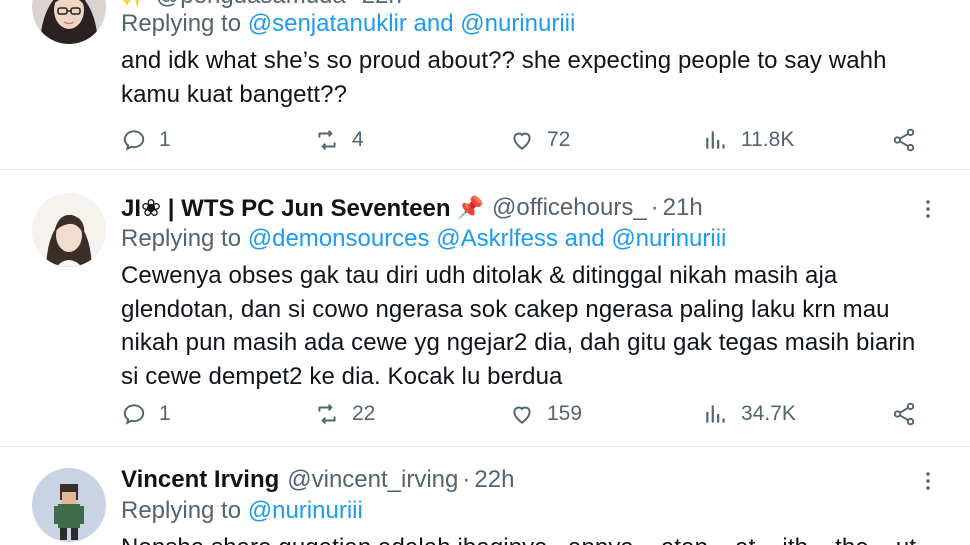 The image size is (970, 545). Describe the element at coordinates (768, 139) in the screenshot. I see `views-count: 11.8K` at that location.